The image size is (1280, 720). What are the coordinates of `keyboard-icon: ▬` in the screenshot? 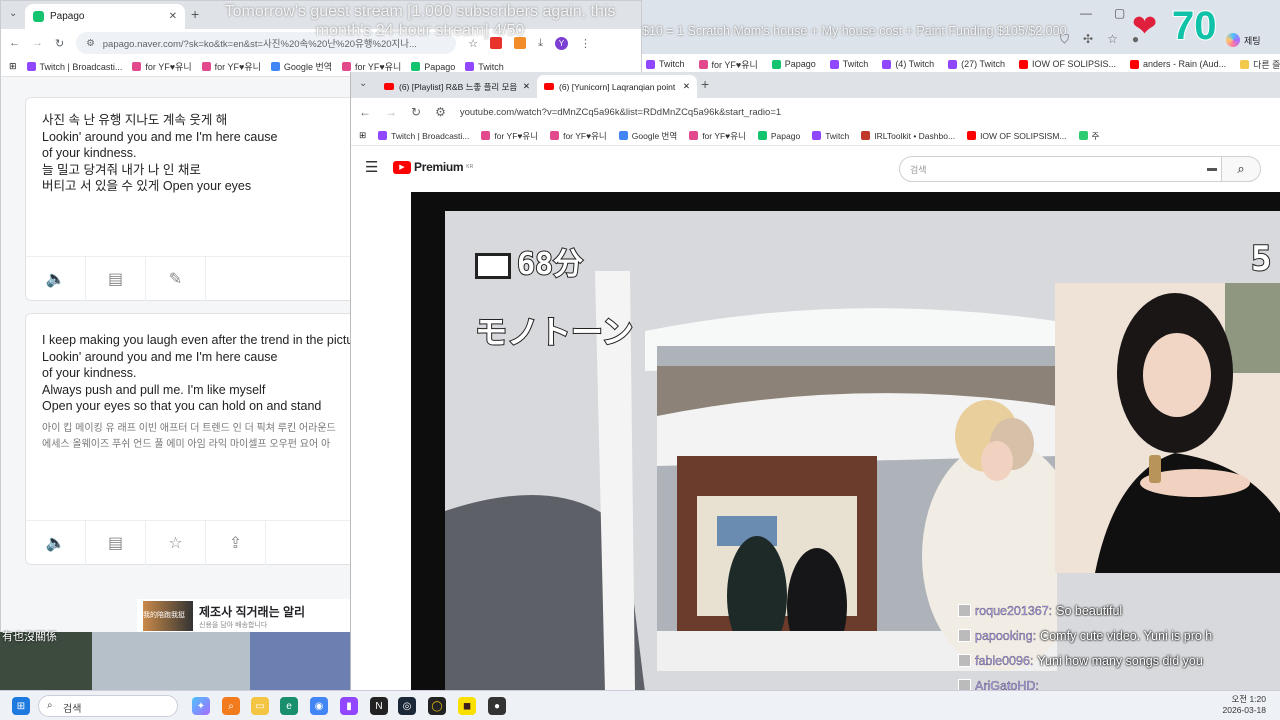 It's located at (1212, 168).